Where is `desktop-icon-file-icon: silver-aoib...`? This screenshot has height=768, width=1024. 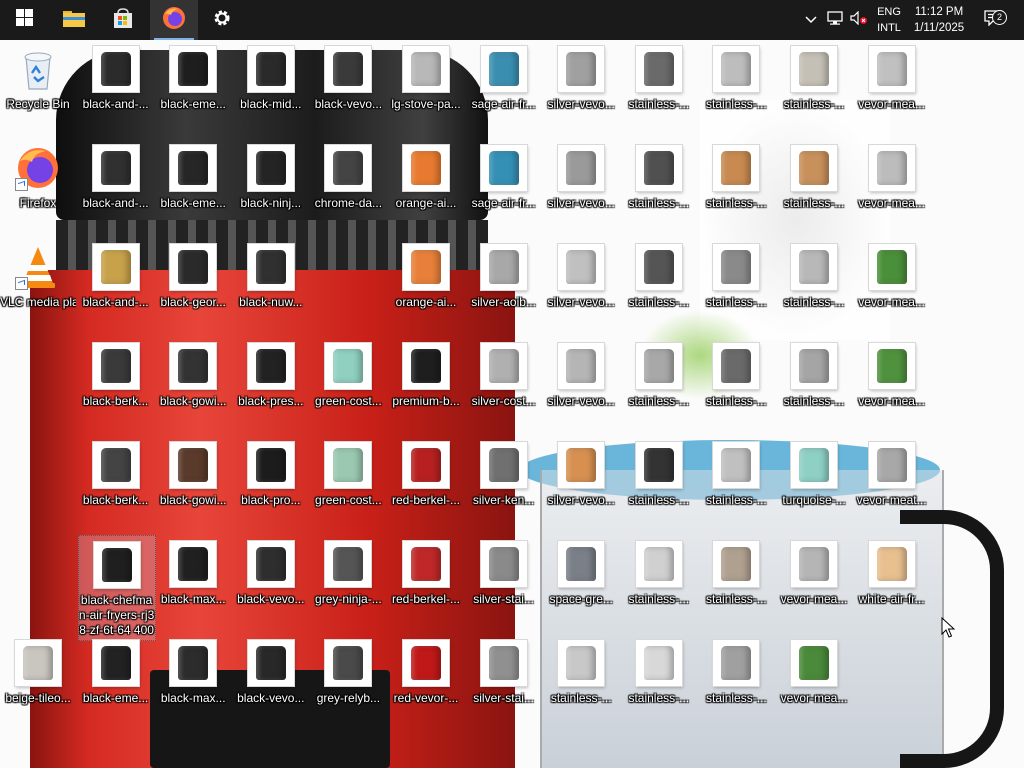
desktop-icon-file-icon: silver-aoib... is located at coordinates (504, 285).